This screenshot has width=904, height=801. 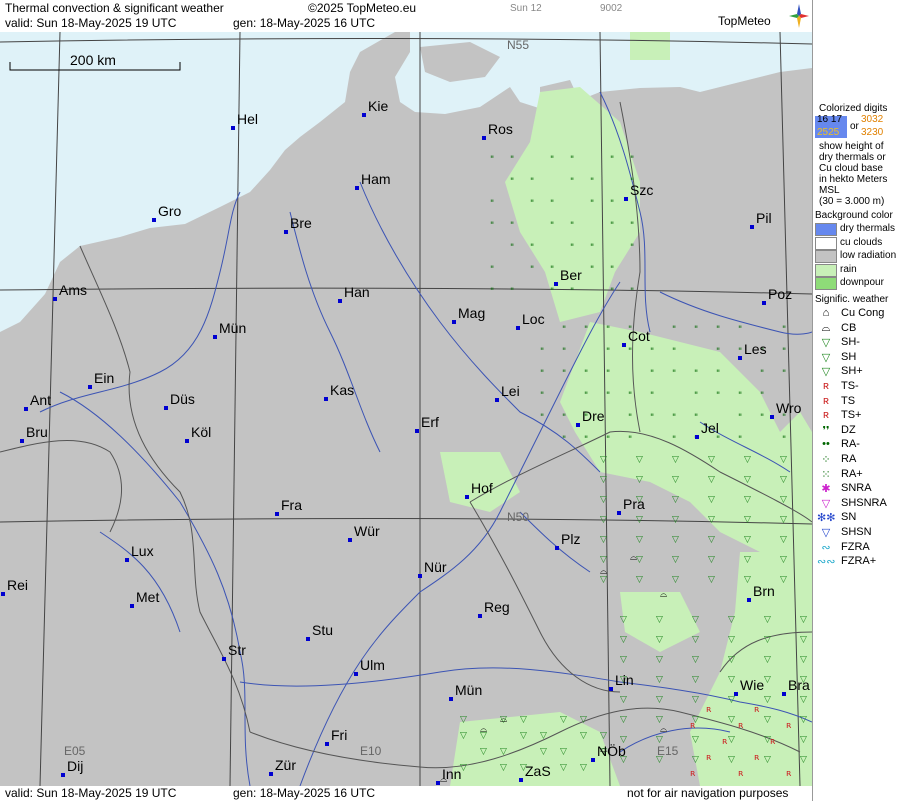 I want to click on city-name: Wie, so click(x=752, y=685).